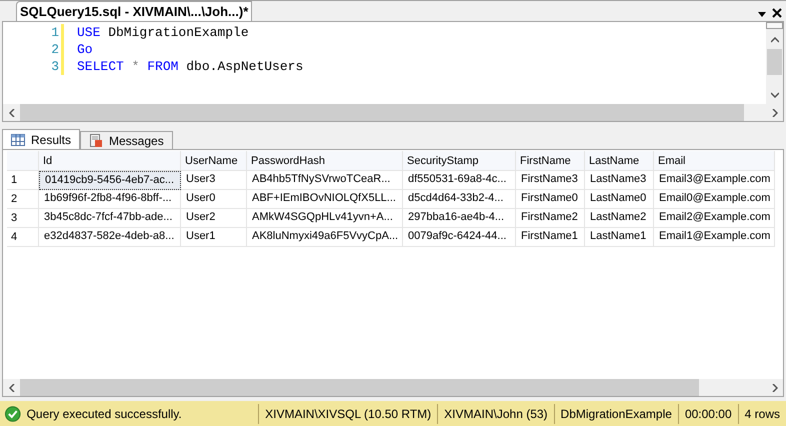  Describe the element at coordinates (714, 199) in the screenshot. I see `table-cell: Email0@Example.com` at that location.